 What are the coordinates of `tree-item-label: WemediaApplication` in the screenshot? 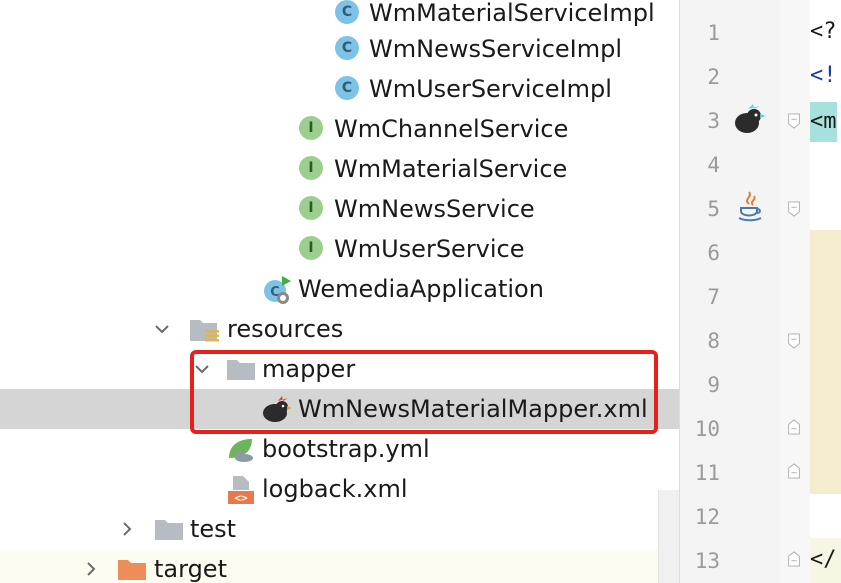 It's located at (421, 289).